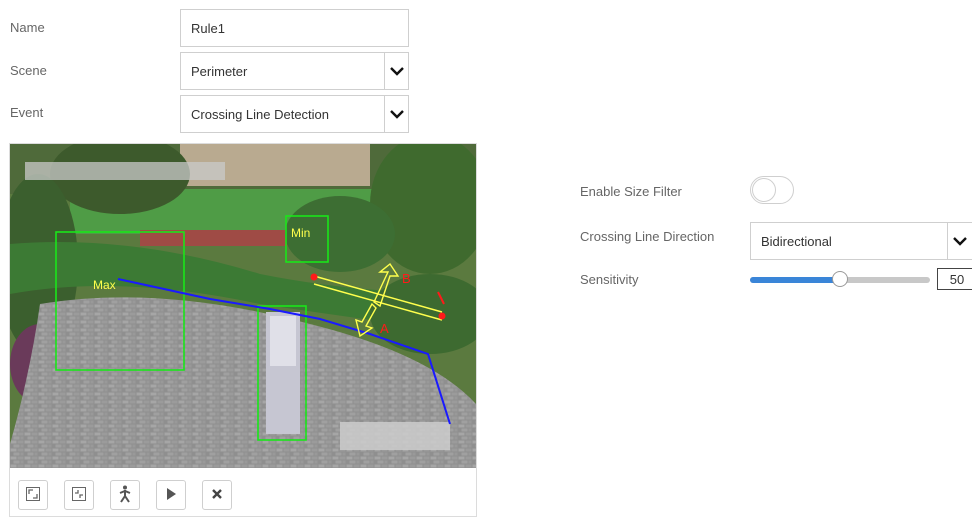  I want to click on min-label: Min, so click(301, 233).